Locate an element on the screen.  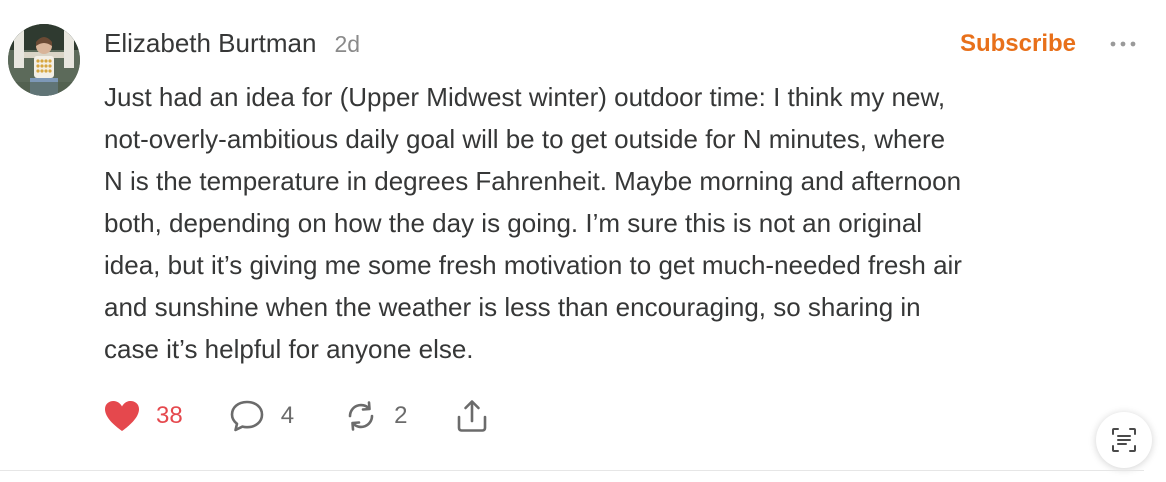
like-count: 38 is located at coordinates (169, 415).